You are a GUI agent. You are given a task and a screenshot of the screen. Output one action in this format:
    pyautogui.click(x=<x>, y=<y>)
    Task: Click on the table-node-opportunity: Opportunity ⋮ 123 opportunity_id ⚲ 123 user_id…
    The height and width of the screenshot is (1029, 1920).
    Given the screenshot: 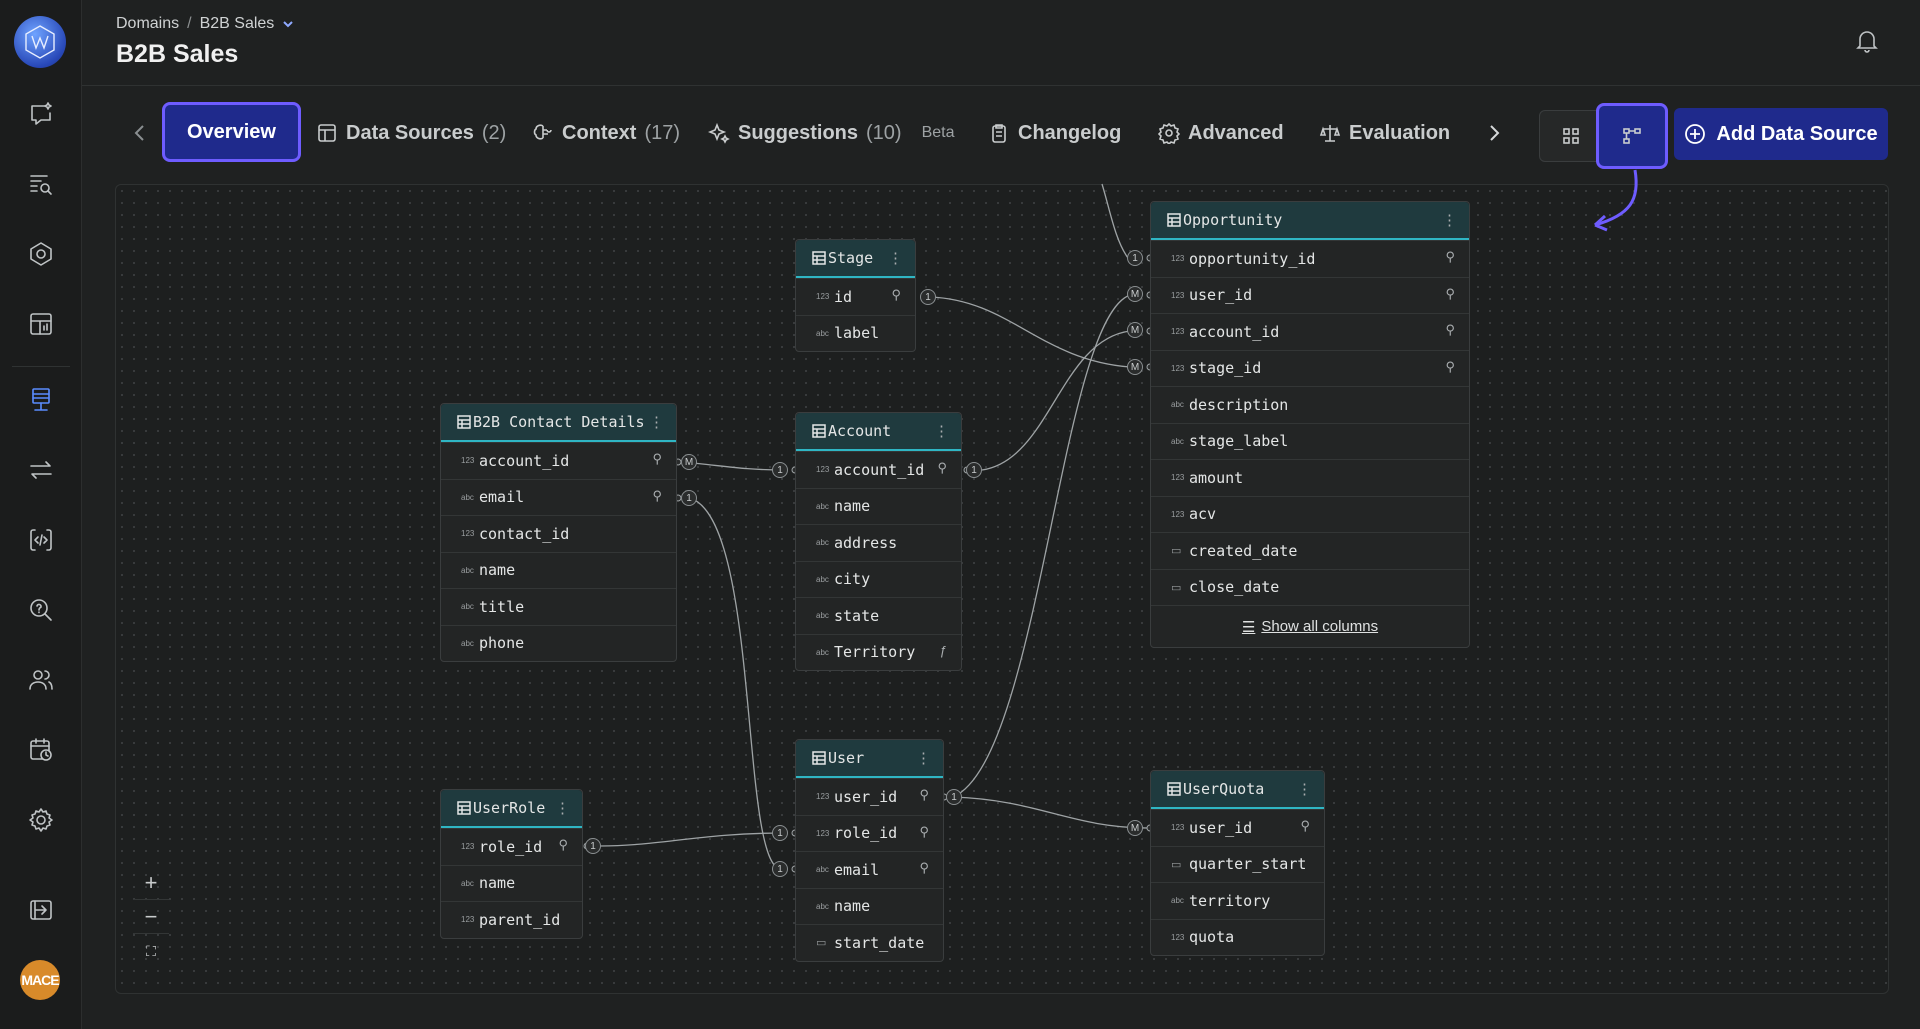 What is the action you would take?
    pyautogui.click(x=1310, y=424)
    